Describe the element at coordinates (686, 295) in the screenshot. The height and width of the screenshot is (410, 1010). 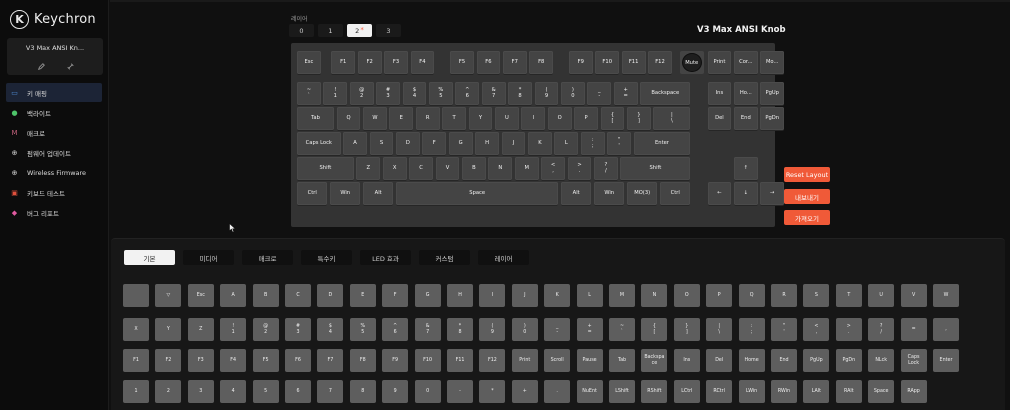
I see `keycode-0-17: O` at that location.